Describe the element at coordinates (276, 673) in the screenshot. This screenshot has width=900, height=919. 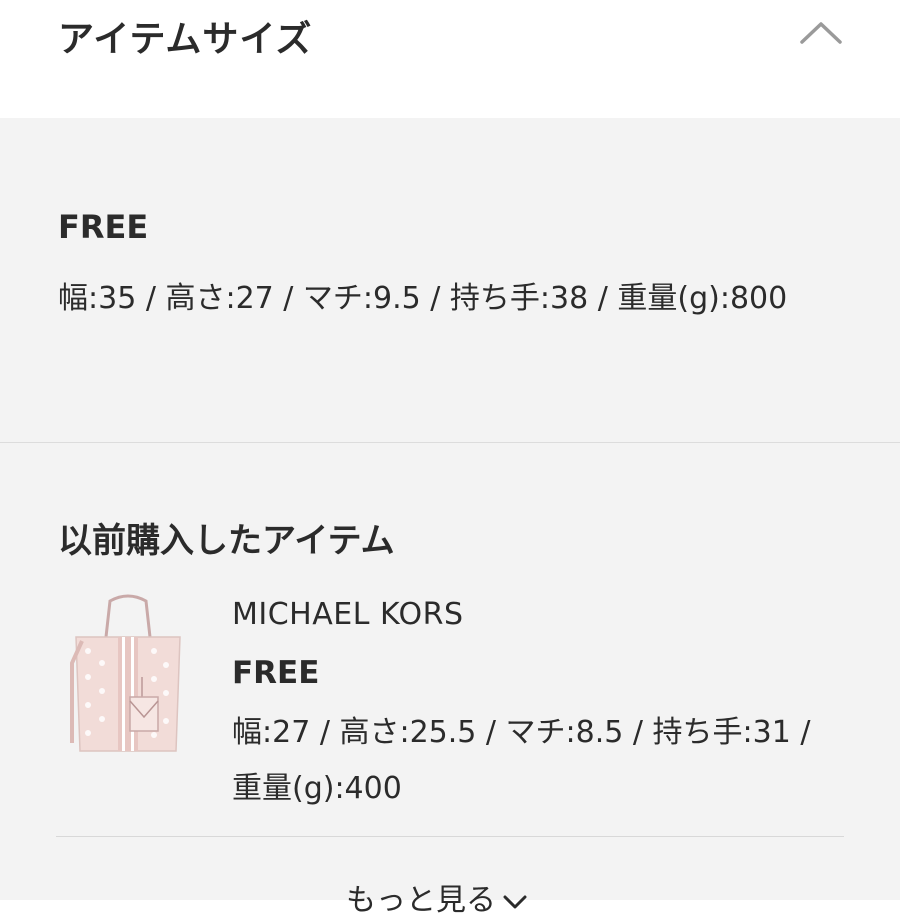
I see `item-size-name: FREE` at that location.